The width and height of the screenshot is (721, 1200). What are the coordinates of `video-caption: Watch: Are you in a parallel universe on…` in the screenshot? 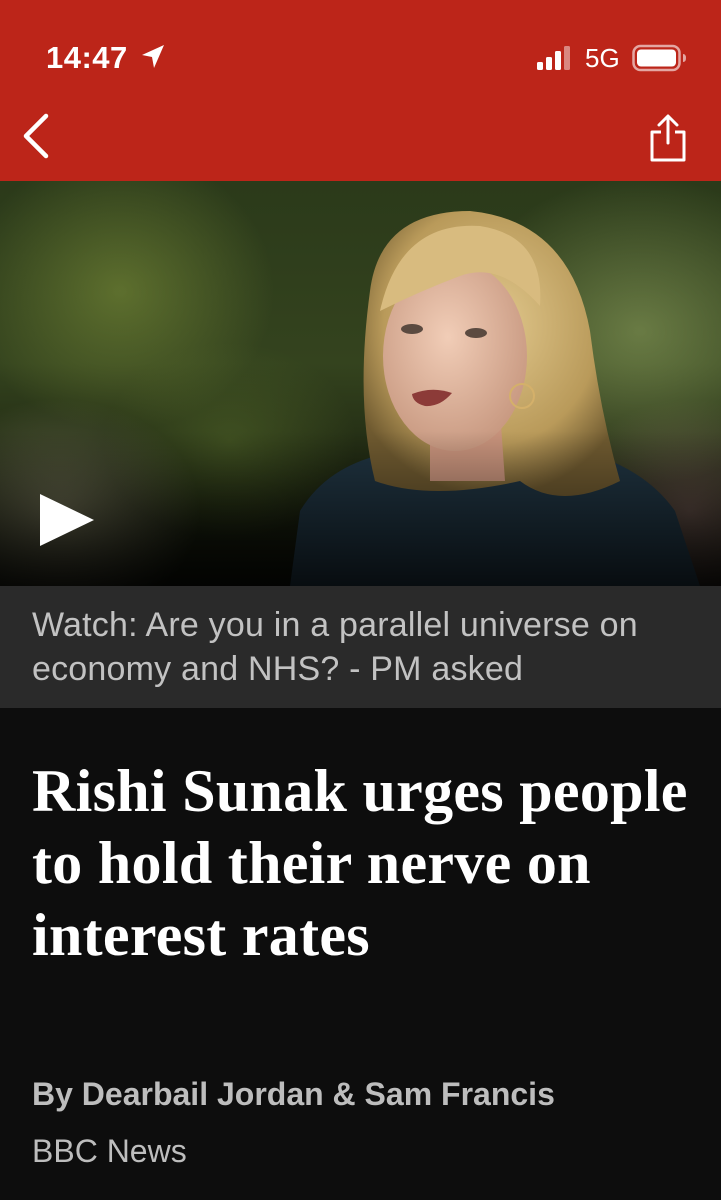 It's located at (360, 647).